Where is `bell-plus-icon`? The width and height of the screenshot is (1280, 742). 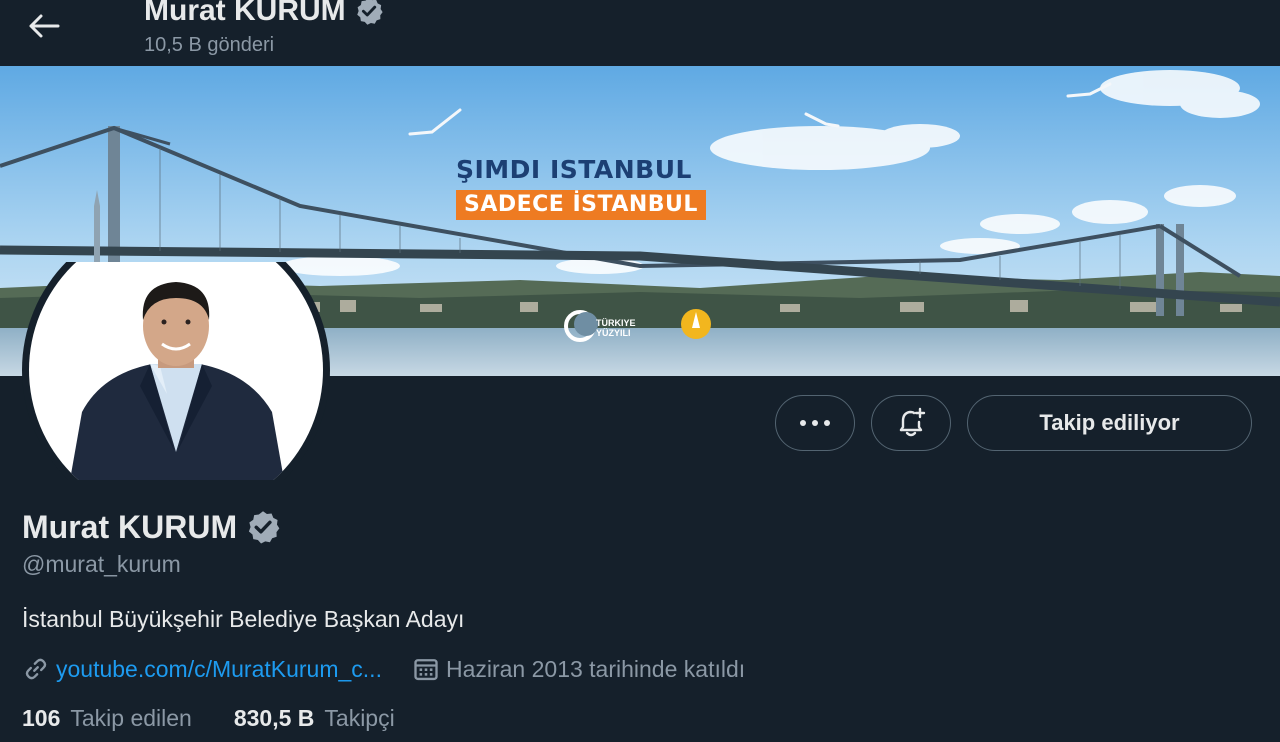
bell-plus-icon is located at coordinates (912, 422).